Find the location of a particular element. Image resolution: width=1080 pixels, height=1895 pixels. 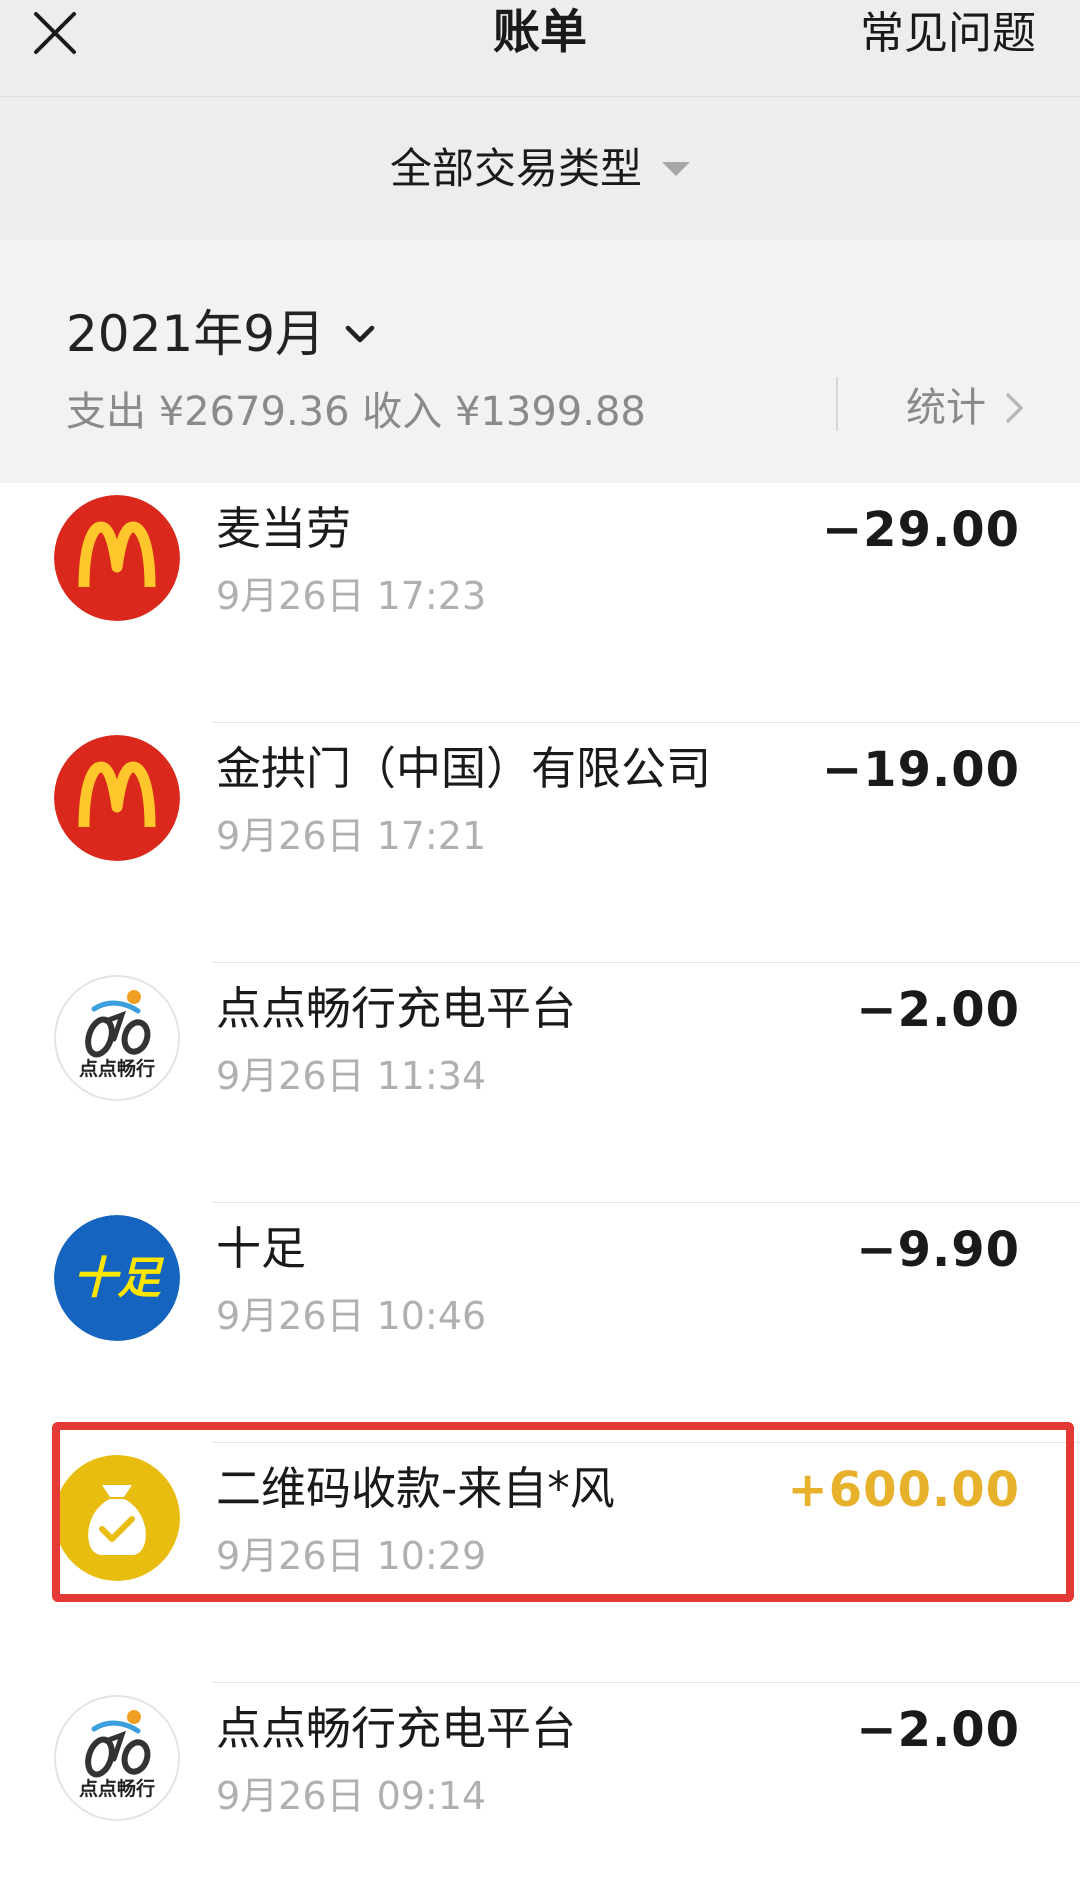

transaction-type-filter: 全部交易类型 is located at coordinates (540, 168).